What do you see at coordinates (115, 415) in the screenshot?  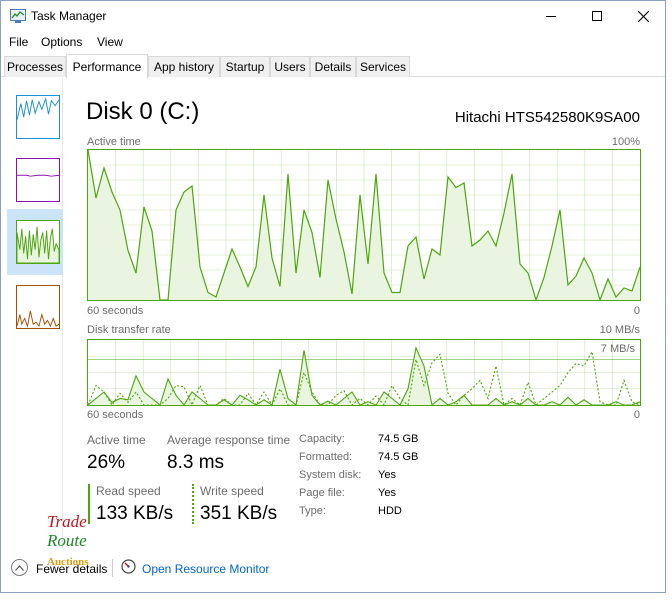 I see `transfer-rate-duration-label: 60 seconds` at bounding box center [115, 415].